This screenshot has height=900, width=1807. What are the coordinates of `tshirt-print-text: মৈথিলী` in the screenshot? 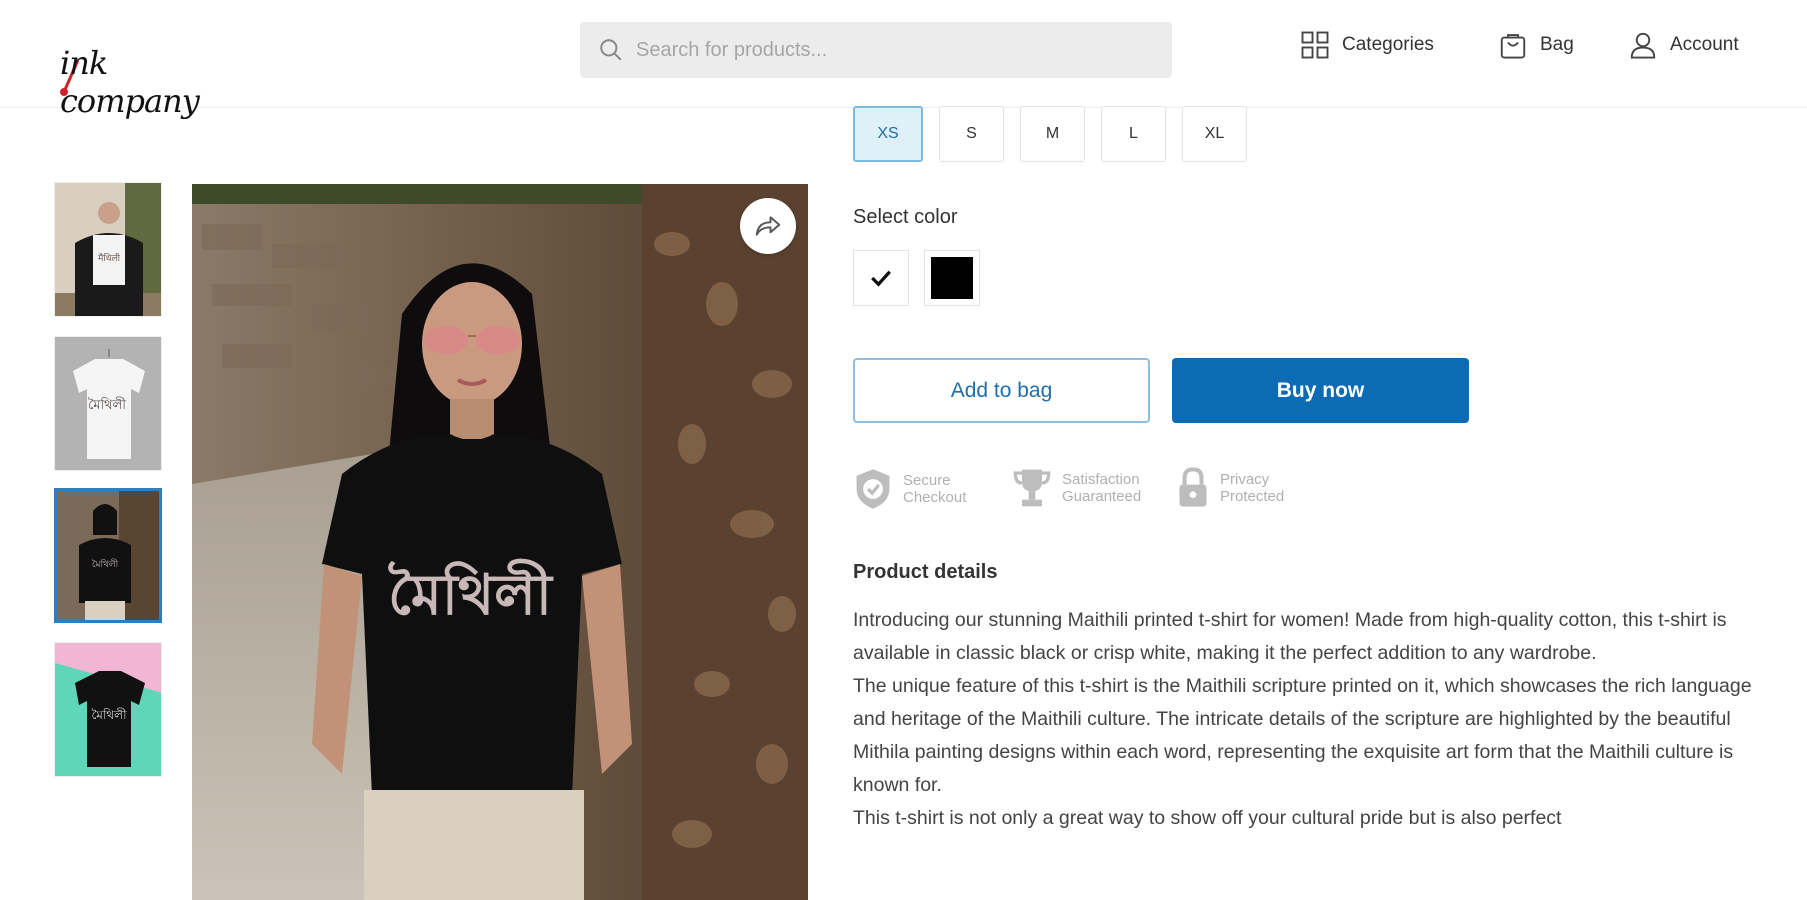 It's located at (471, 593).